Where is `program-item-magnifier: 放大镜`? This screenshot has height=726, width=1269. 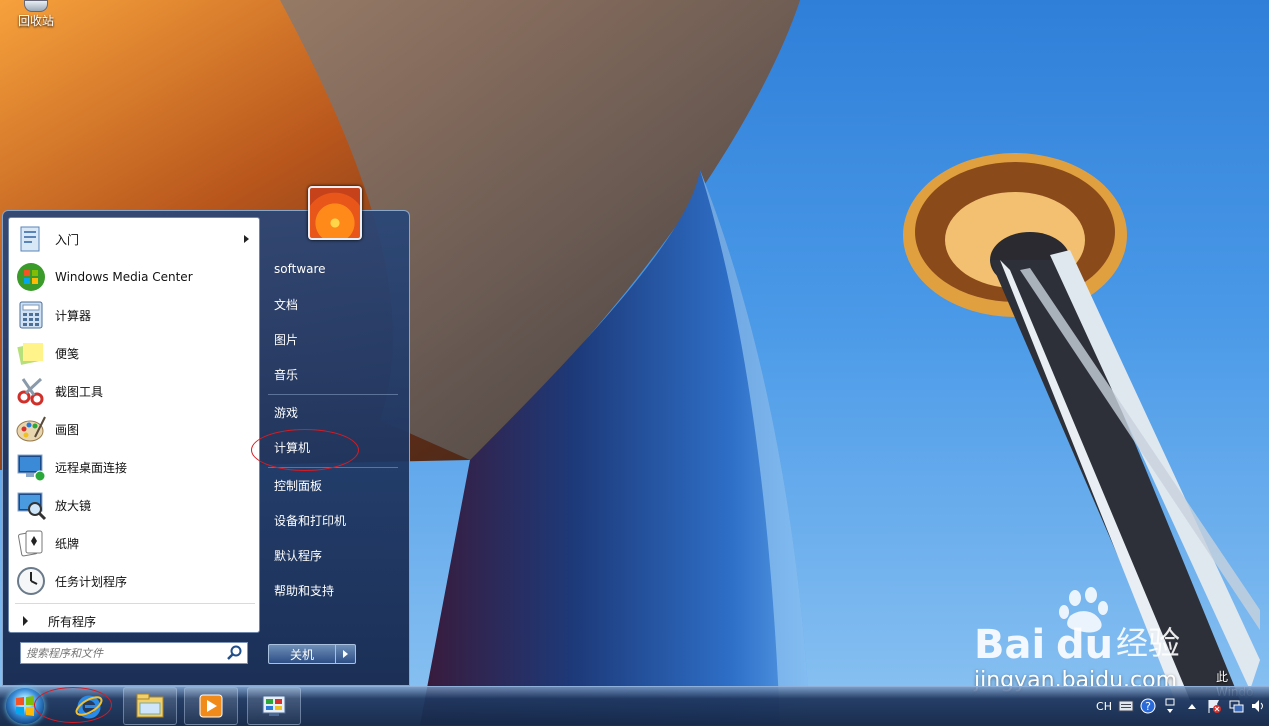 program-item-magnifier: 放大镜 is located at coordinates (135, 505).